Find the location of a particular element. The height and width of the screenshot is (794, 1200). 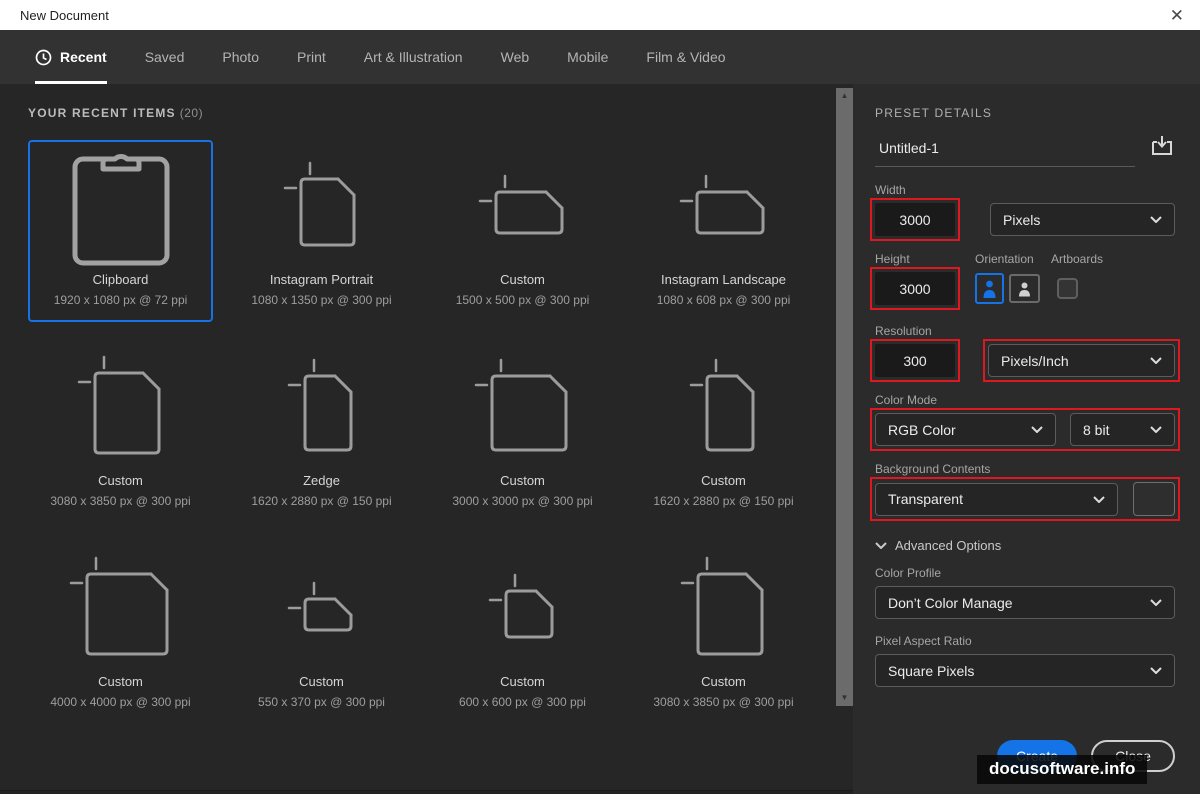

recent-item-dims: 1500 x 500 px @ 300 ppi is located at coordinates (522, 300).